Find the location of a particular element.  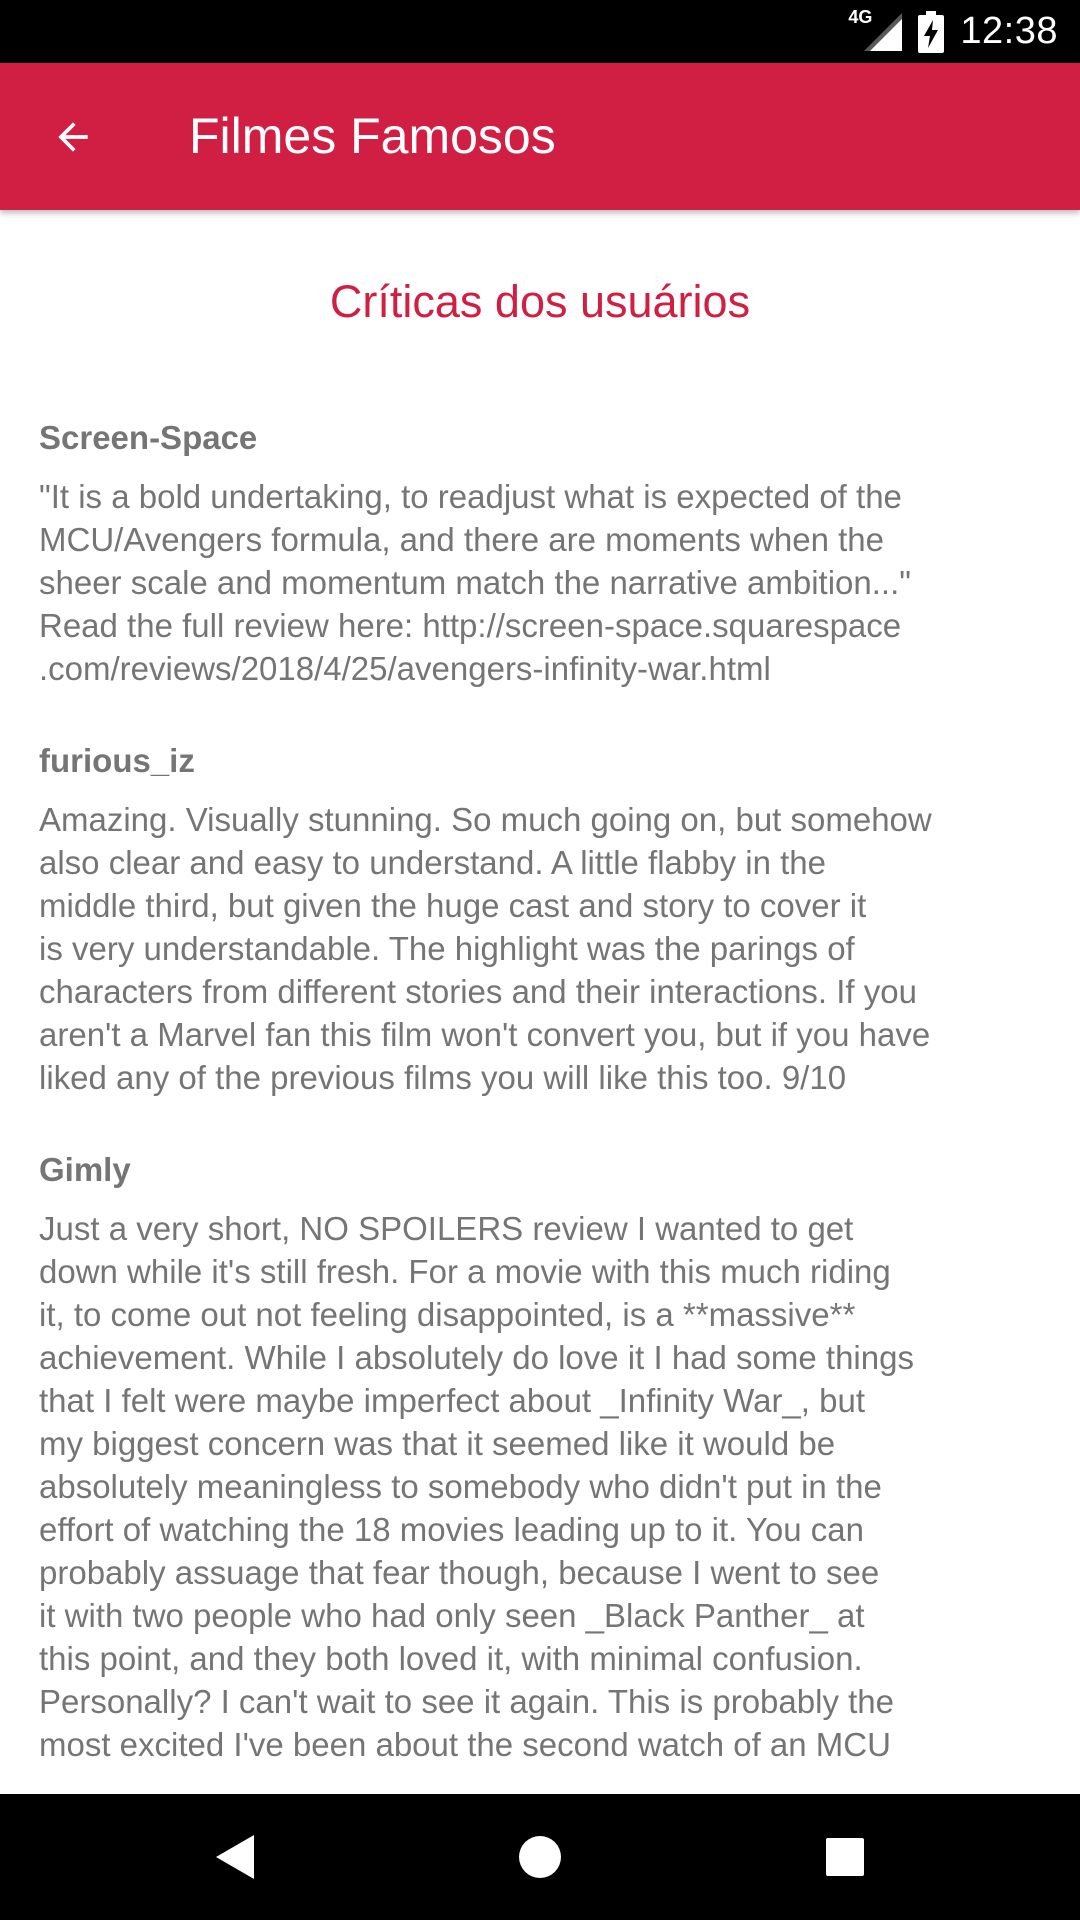

system-nav-bar is located at coordinates (540, 1857).